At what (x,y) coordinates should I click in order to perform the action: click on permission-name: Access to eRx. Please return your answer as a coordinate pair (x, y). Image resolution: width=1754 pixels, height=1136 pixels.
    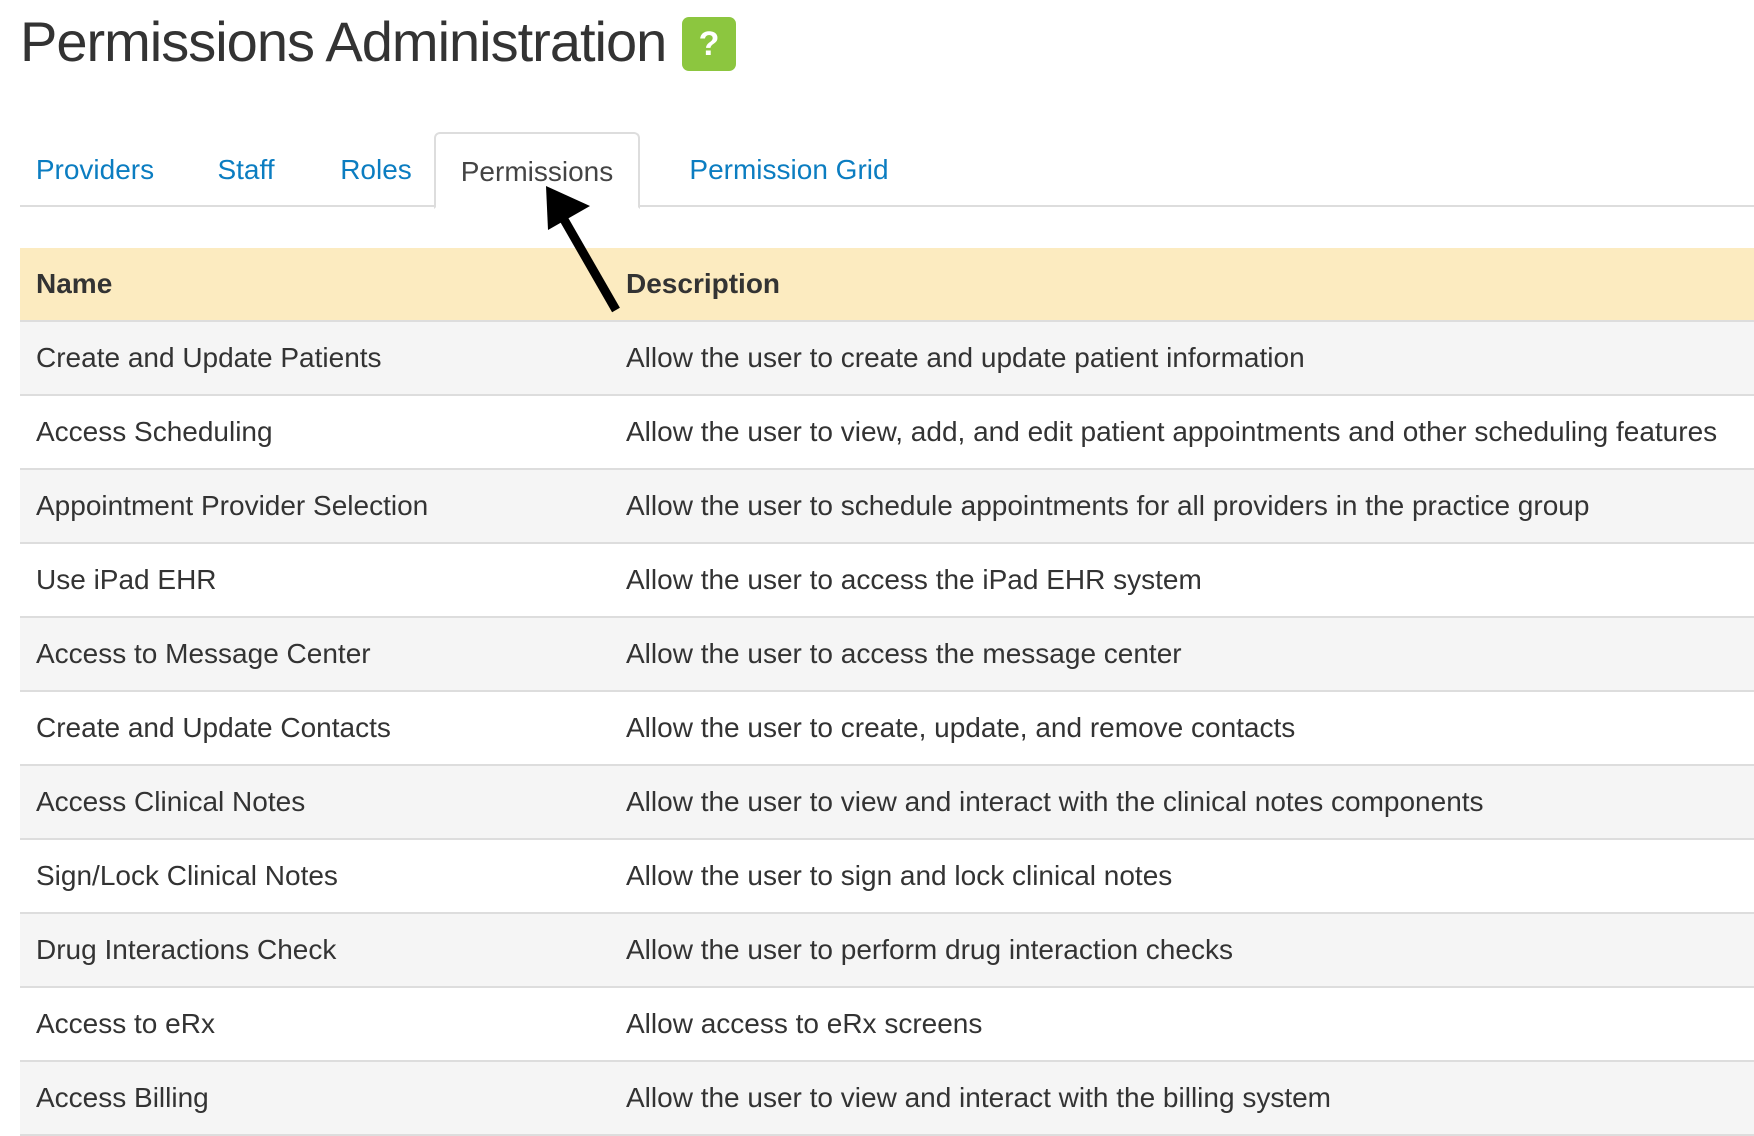
    Looking at the image, I should click on (315, 1024).